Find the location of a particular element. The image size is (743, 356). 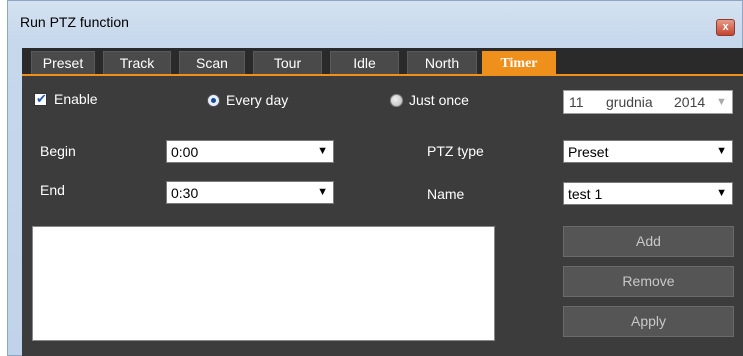

add-button: Add is located at coordinates (648, 241).